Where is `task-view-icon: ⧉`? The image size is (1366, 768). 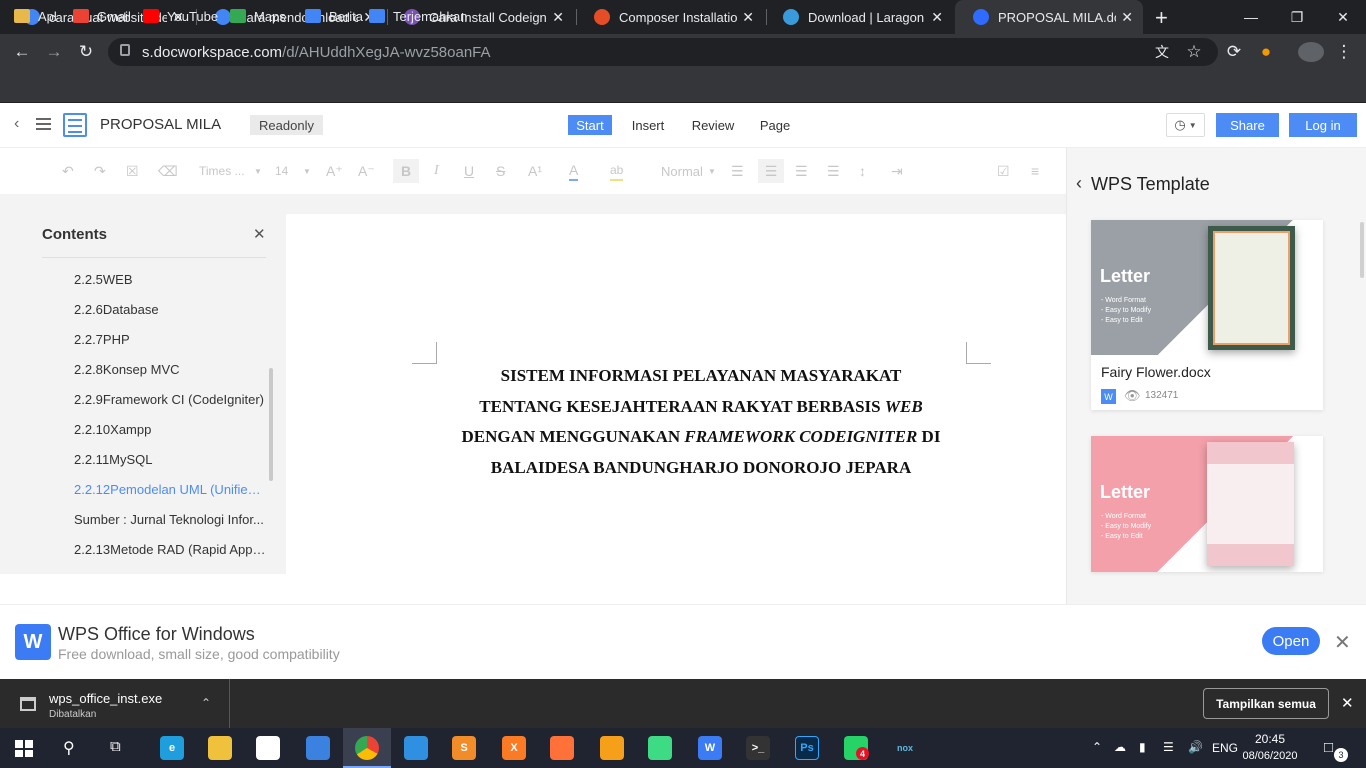
task-view-icon: ⧉ is located at coordinates (115, 746).